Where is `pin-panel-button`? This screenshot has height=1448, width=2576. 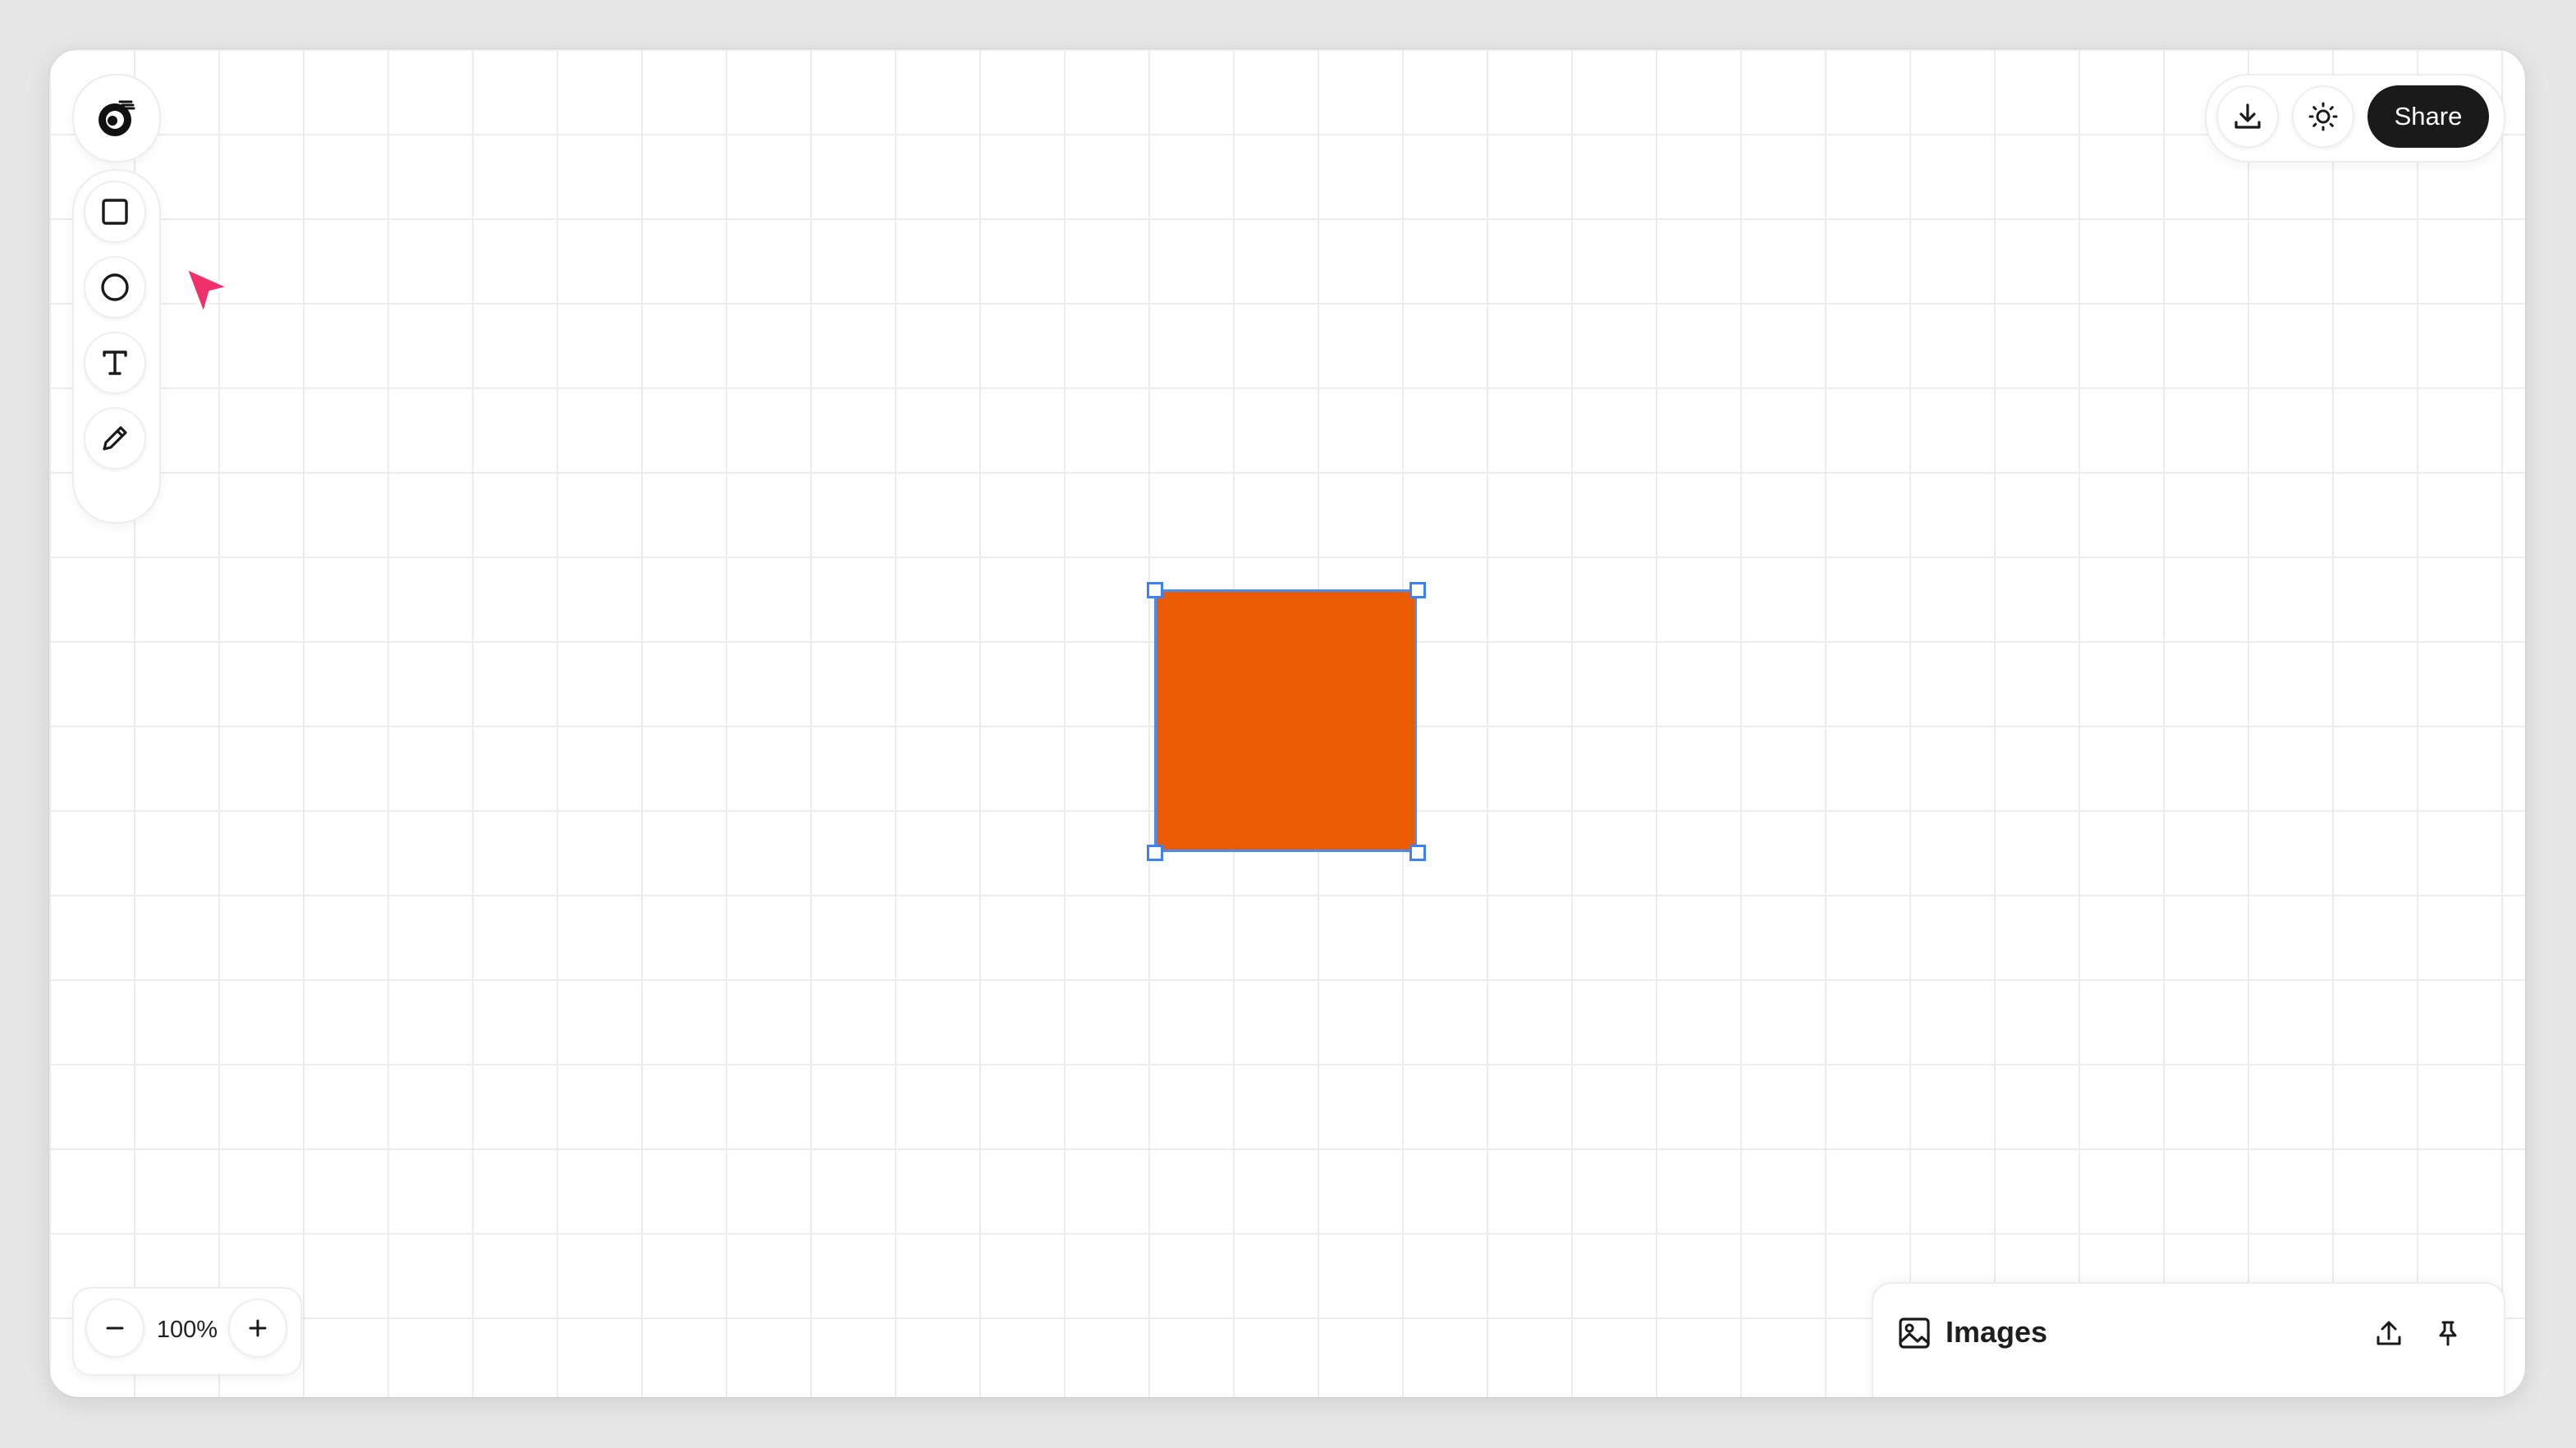 pin-panel-button is located at coordinates (2448, 1333).